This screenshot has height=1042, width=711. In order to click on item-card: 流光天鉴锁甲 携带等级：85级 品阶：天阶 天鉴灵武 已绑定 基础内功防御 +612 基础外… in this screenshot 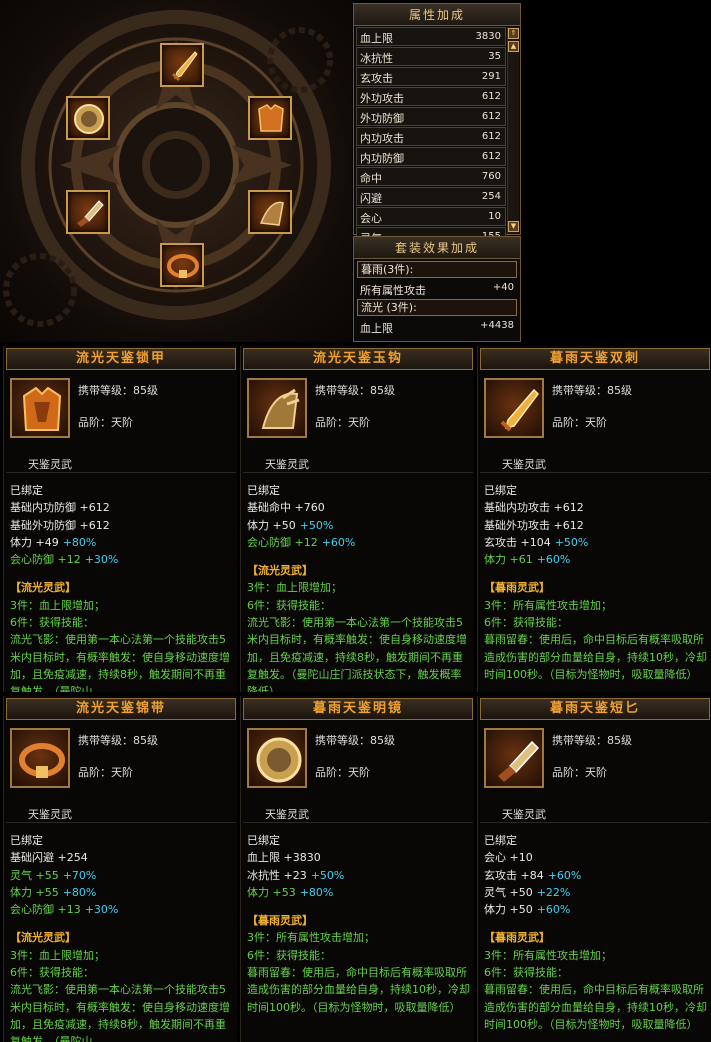, I will do `click(120, 519)`.